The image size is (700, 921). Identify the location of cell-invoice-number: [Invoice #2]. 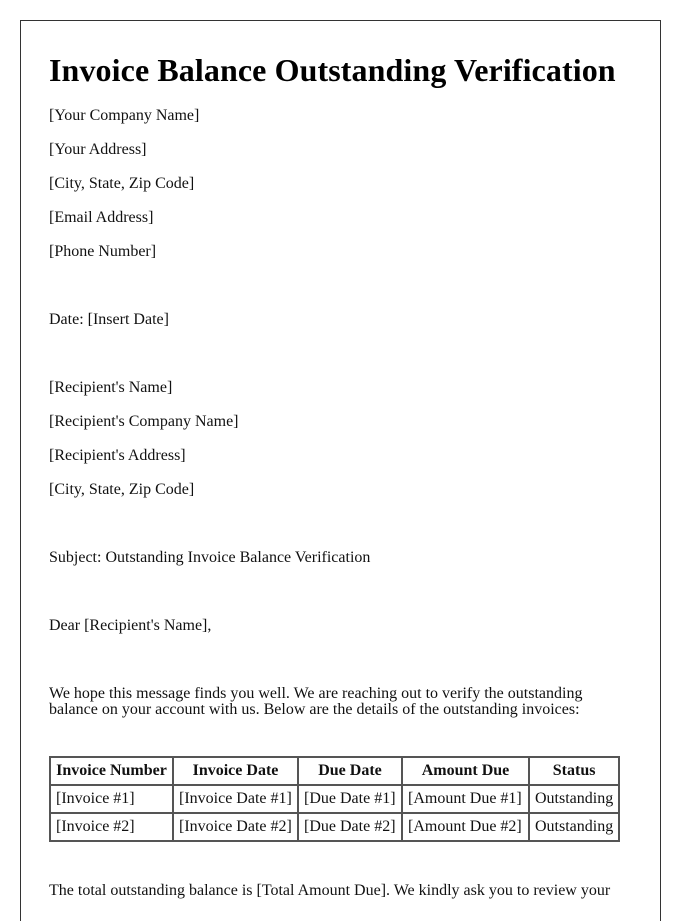
(111, 827).